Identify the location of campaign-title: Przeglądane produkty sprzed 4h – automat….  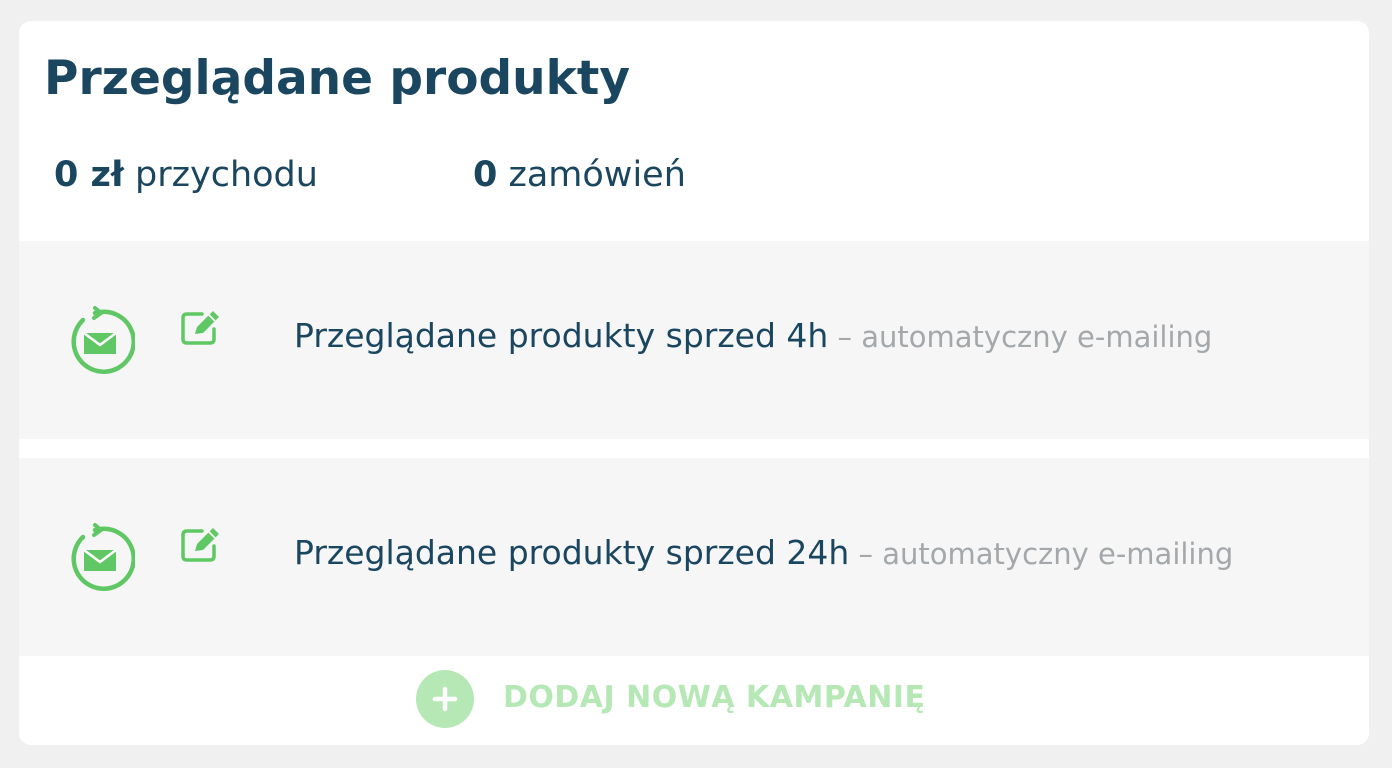
(753, 335).